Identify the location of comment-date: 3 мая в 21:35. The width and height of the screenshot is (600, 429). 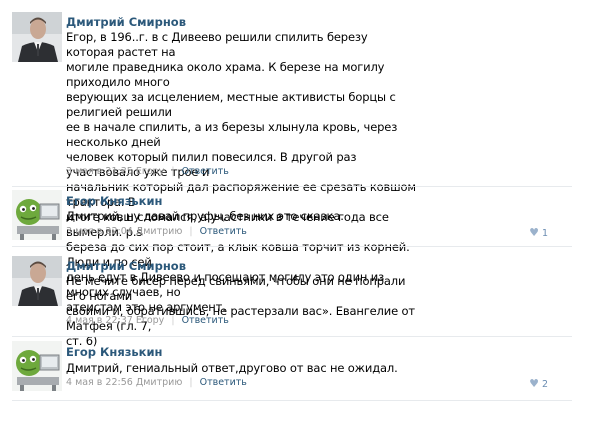
(99, 171).